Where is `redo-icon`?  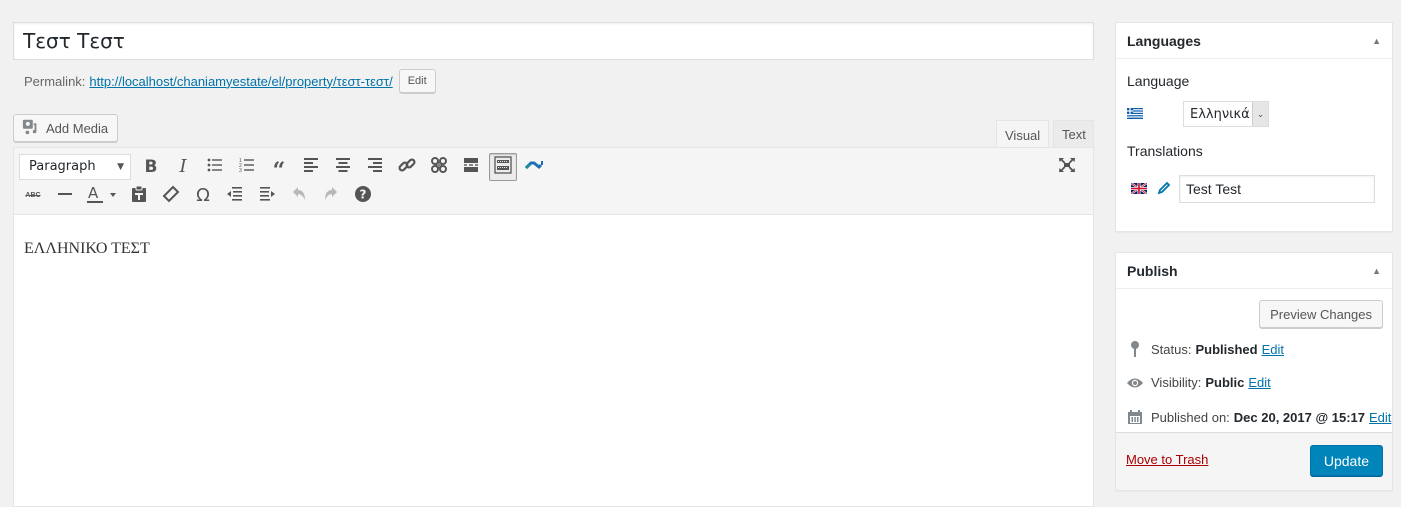
redo-icon is located at coordinates (331, 195).